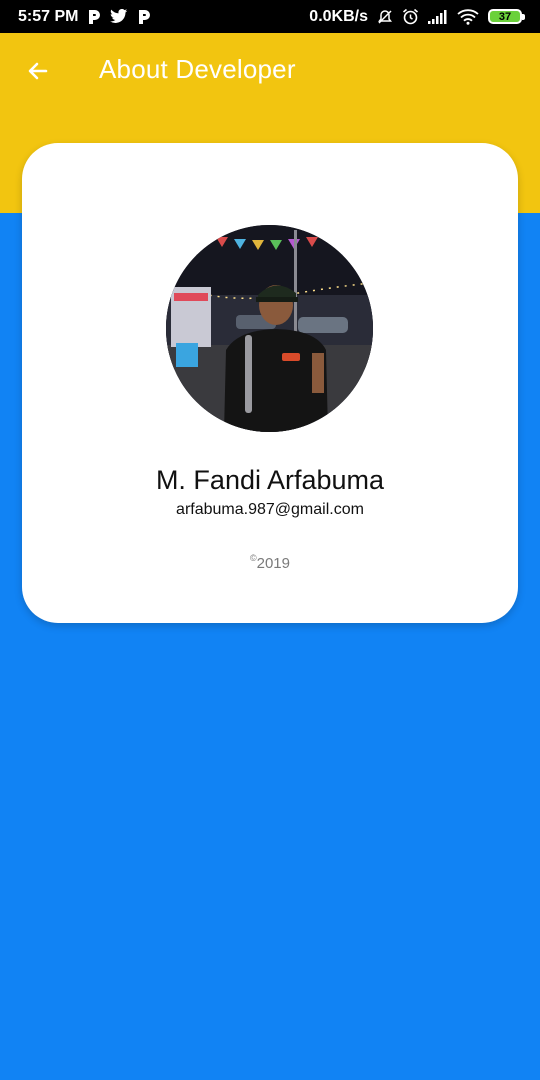  What do you see at coordinates (119, 16) in the screenshot?
I see `twitter-icon` at bounding box center [119, 16].